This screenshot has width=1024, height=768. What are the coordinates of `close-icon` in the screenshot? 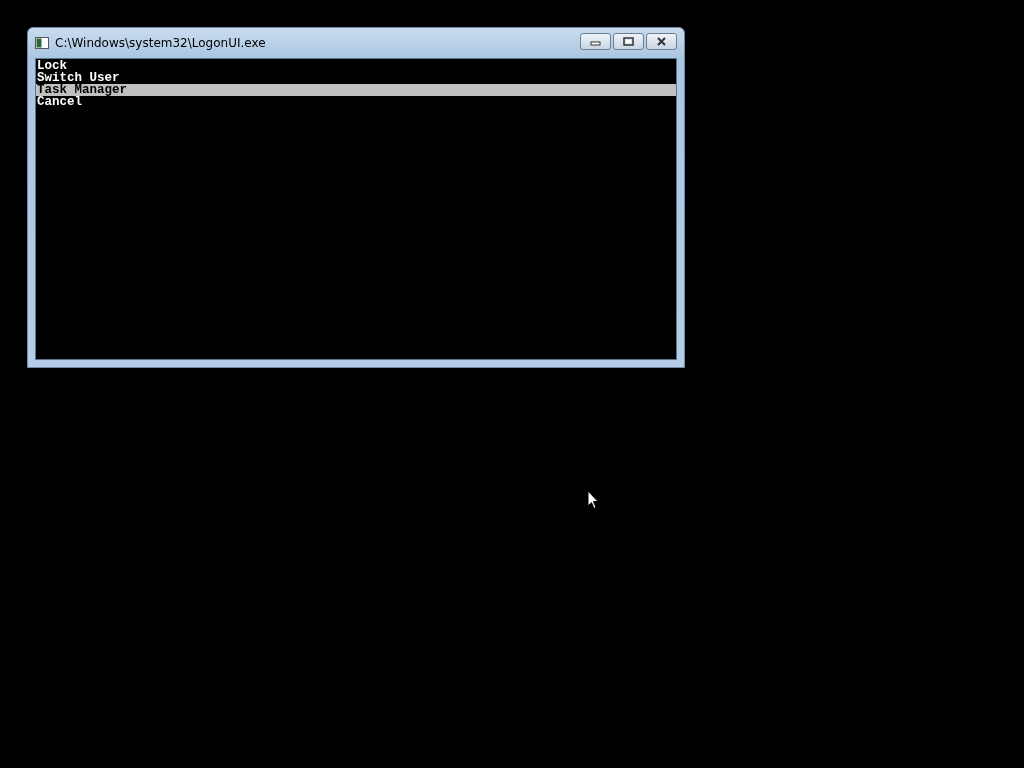 It's located at (661, 41).